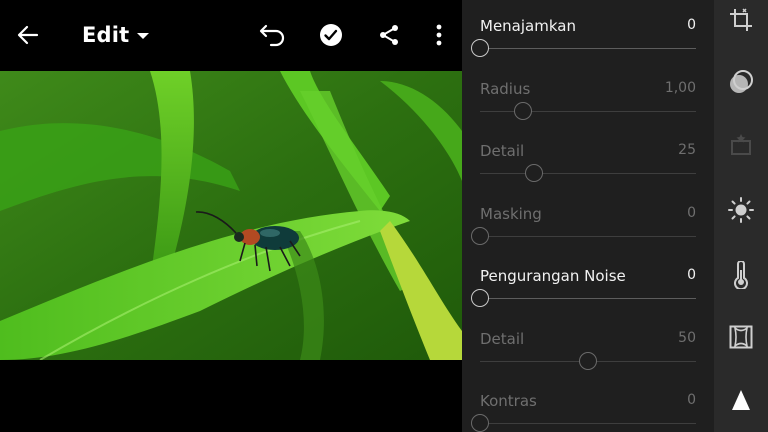  What do you see at coordinates (741, 82) in the screenshot?
I see `profile-icon` at bounding box center [741, 82].